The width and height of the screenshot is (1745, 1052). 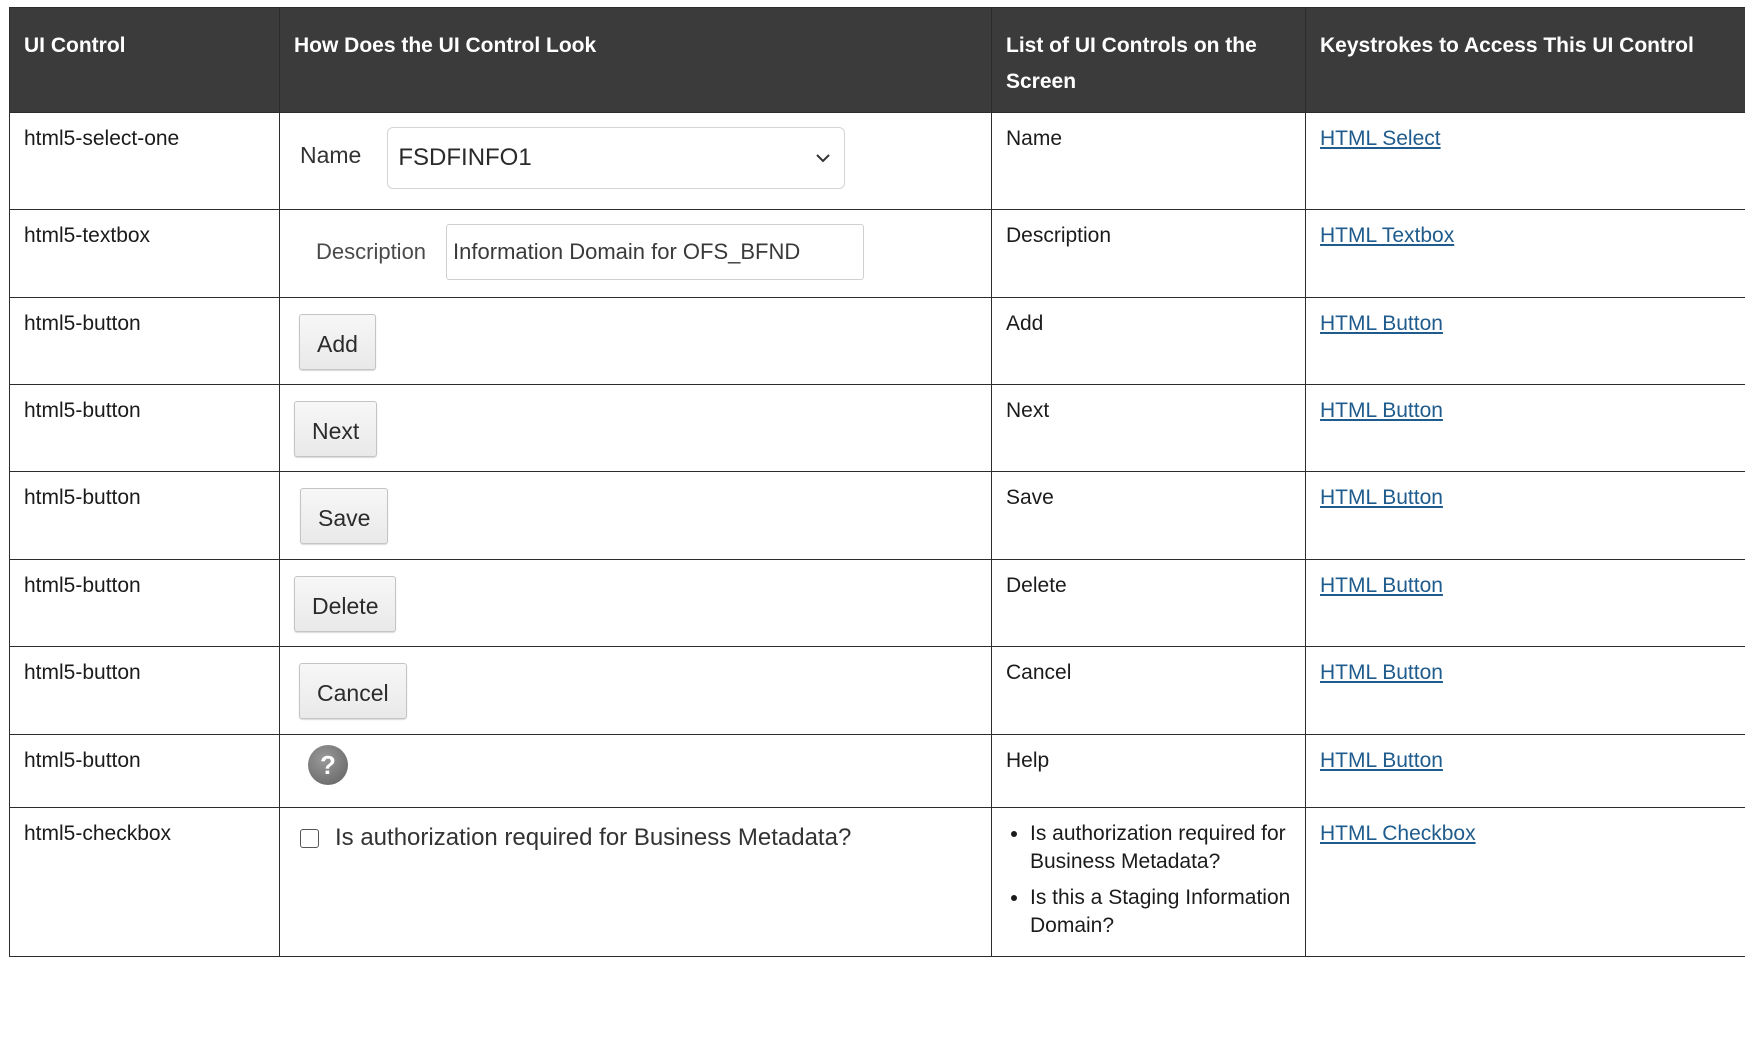 I want to click on list-cell: Next, so click(x=1148, y=428).